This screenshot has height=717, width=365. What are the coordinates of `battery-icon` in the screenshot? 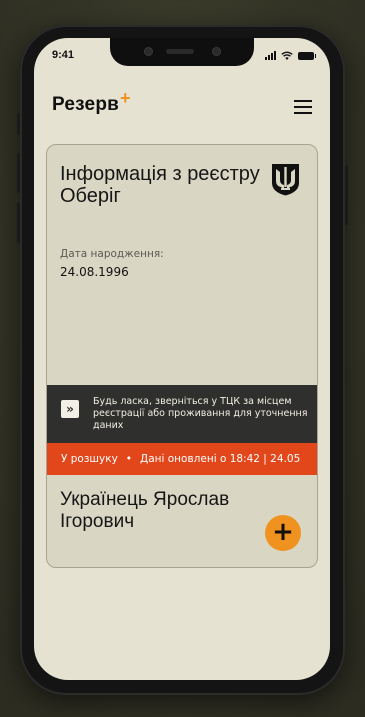 It's located at (307, 56).